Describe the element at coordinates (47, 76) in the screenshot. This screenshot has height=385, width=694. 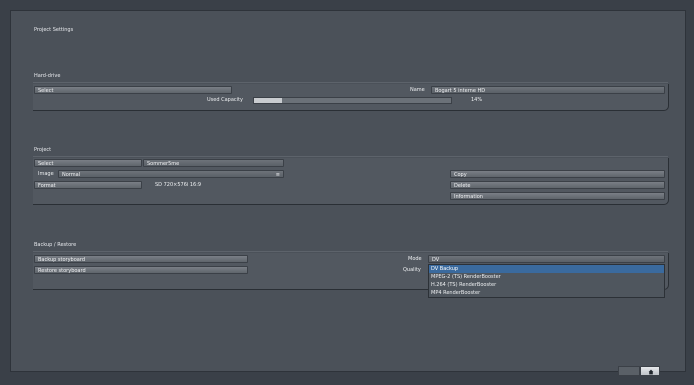
I see `hard-drive-section-label: Hard-drive` at that location.